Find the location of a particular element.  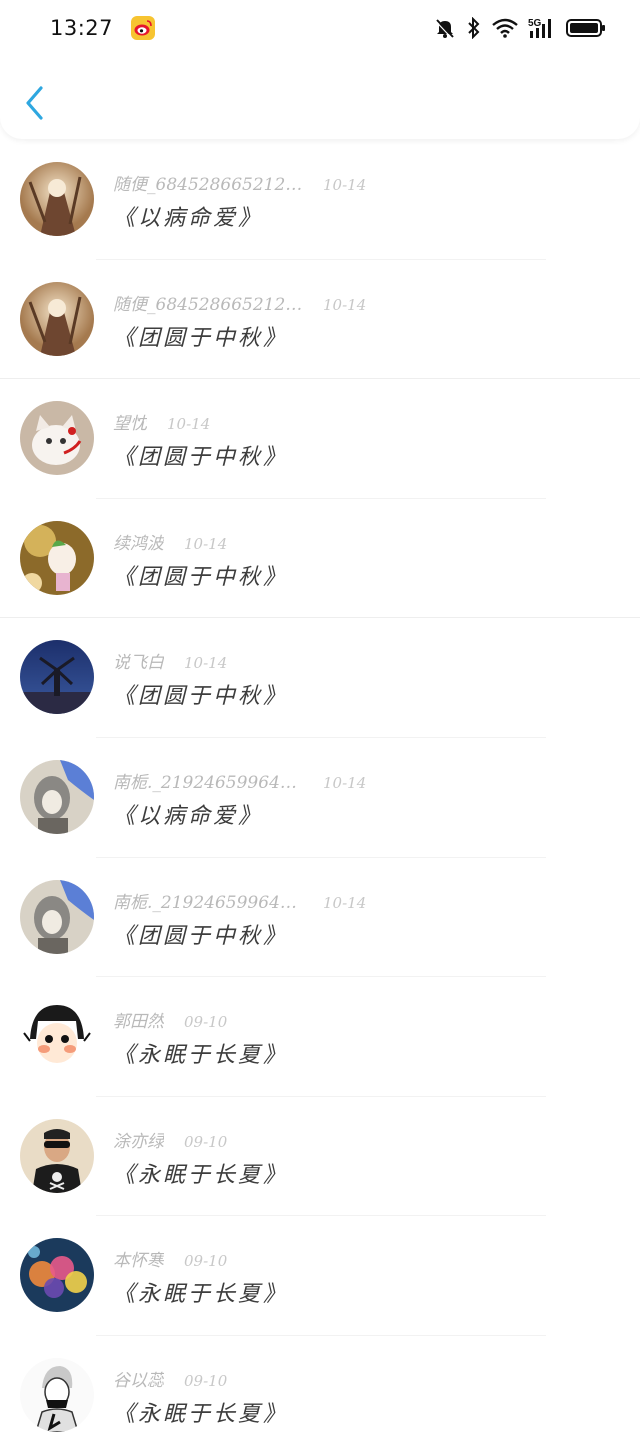

user-name: 说飞白 is located at coordinates (138, 660).